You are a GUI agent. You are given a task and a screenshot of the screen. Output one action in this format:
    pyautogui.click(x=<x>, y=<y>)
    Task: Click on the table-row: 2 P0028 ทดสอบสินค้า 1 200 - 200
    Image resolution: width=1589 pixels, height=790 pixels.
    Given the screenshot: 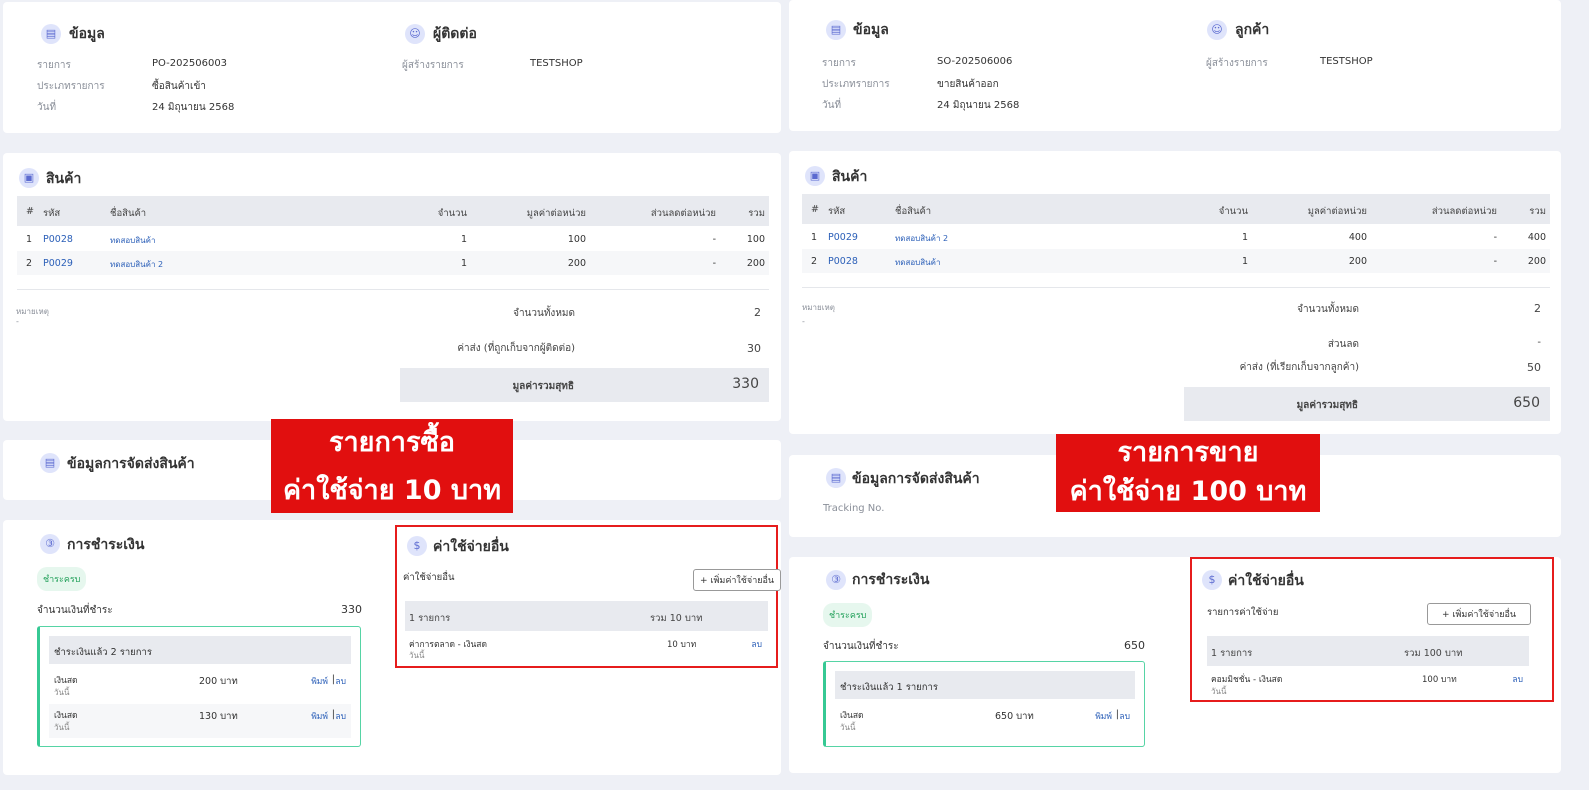 What is the action you would take?
    pyautogui.click(x=1176, y=261)
    